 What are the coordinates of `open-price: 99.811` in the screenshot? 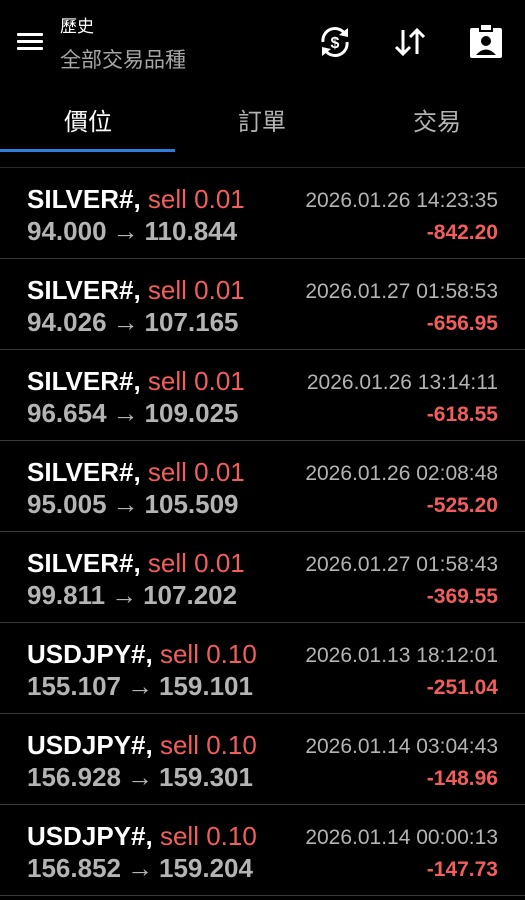 It's located at (66, 595).